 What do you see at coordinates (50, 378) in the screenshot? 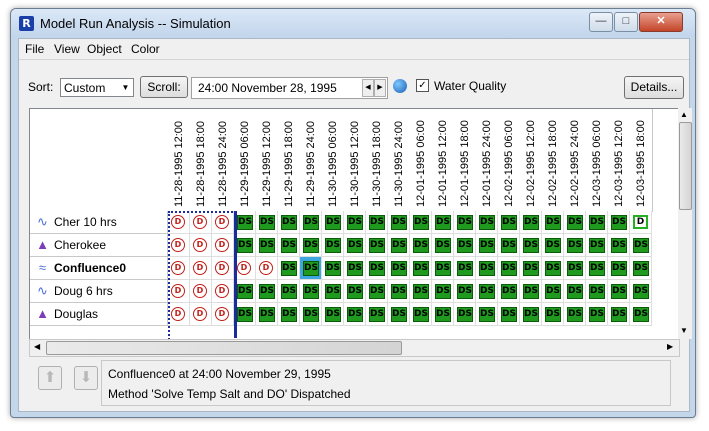
I see `up-arrow-icon: ⬆` at bounding box center [50, 378].